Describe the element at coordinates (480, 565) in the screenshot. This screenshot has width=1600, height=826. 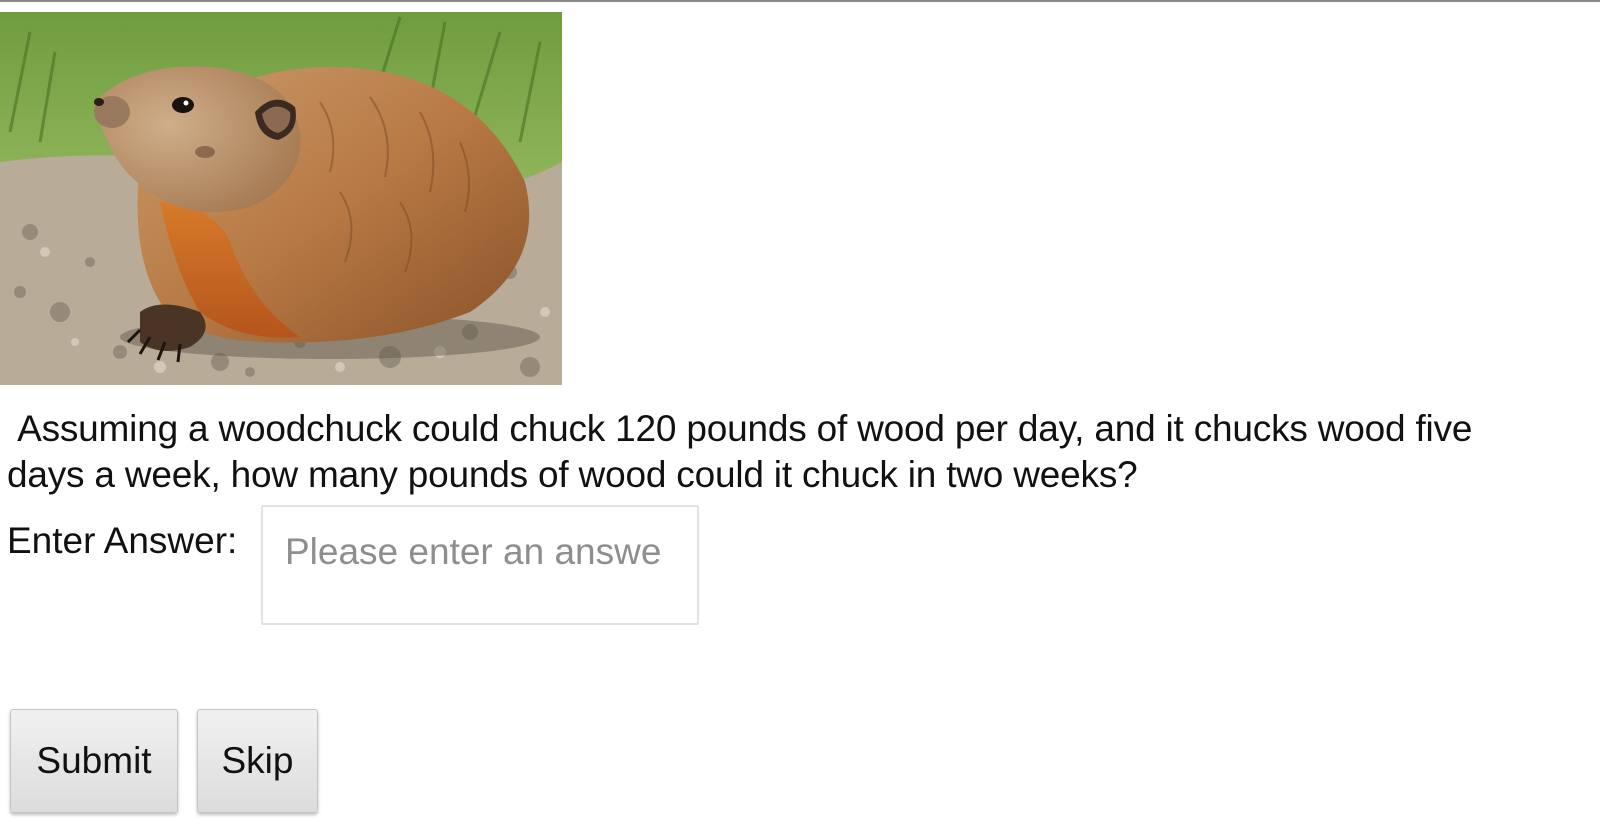
I see `answer-input` at that location.